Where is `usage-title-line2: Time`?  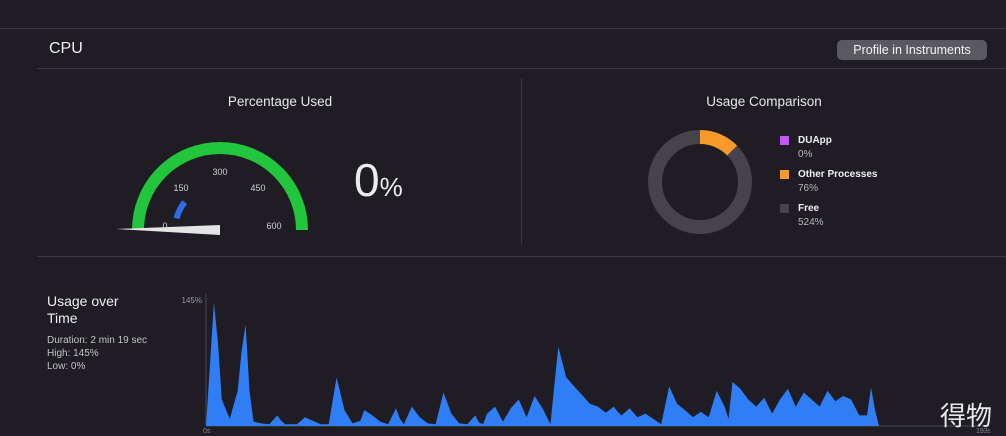
usage-title-line2: Time is located at coordinates (62, 318).